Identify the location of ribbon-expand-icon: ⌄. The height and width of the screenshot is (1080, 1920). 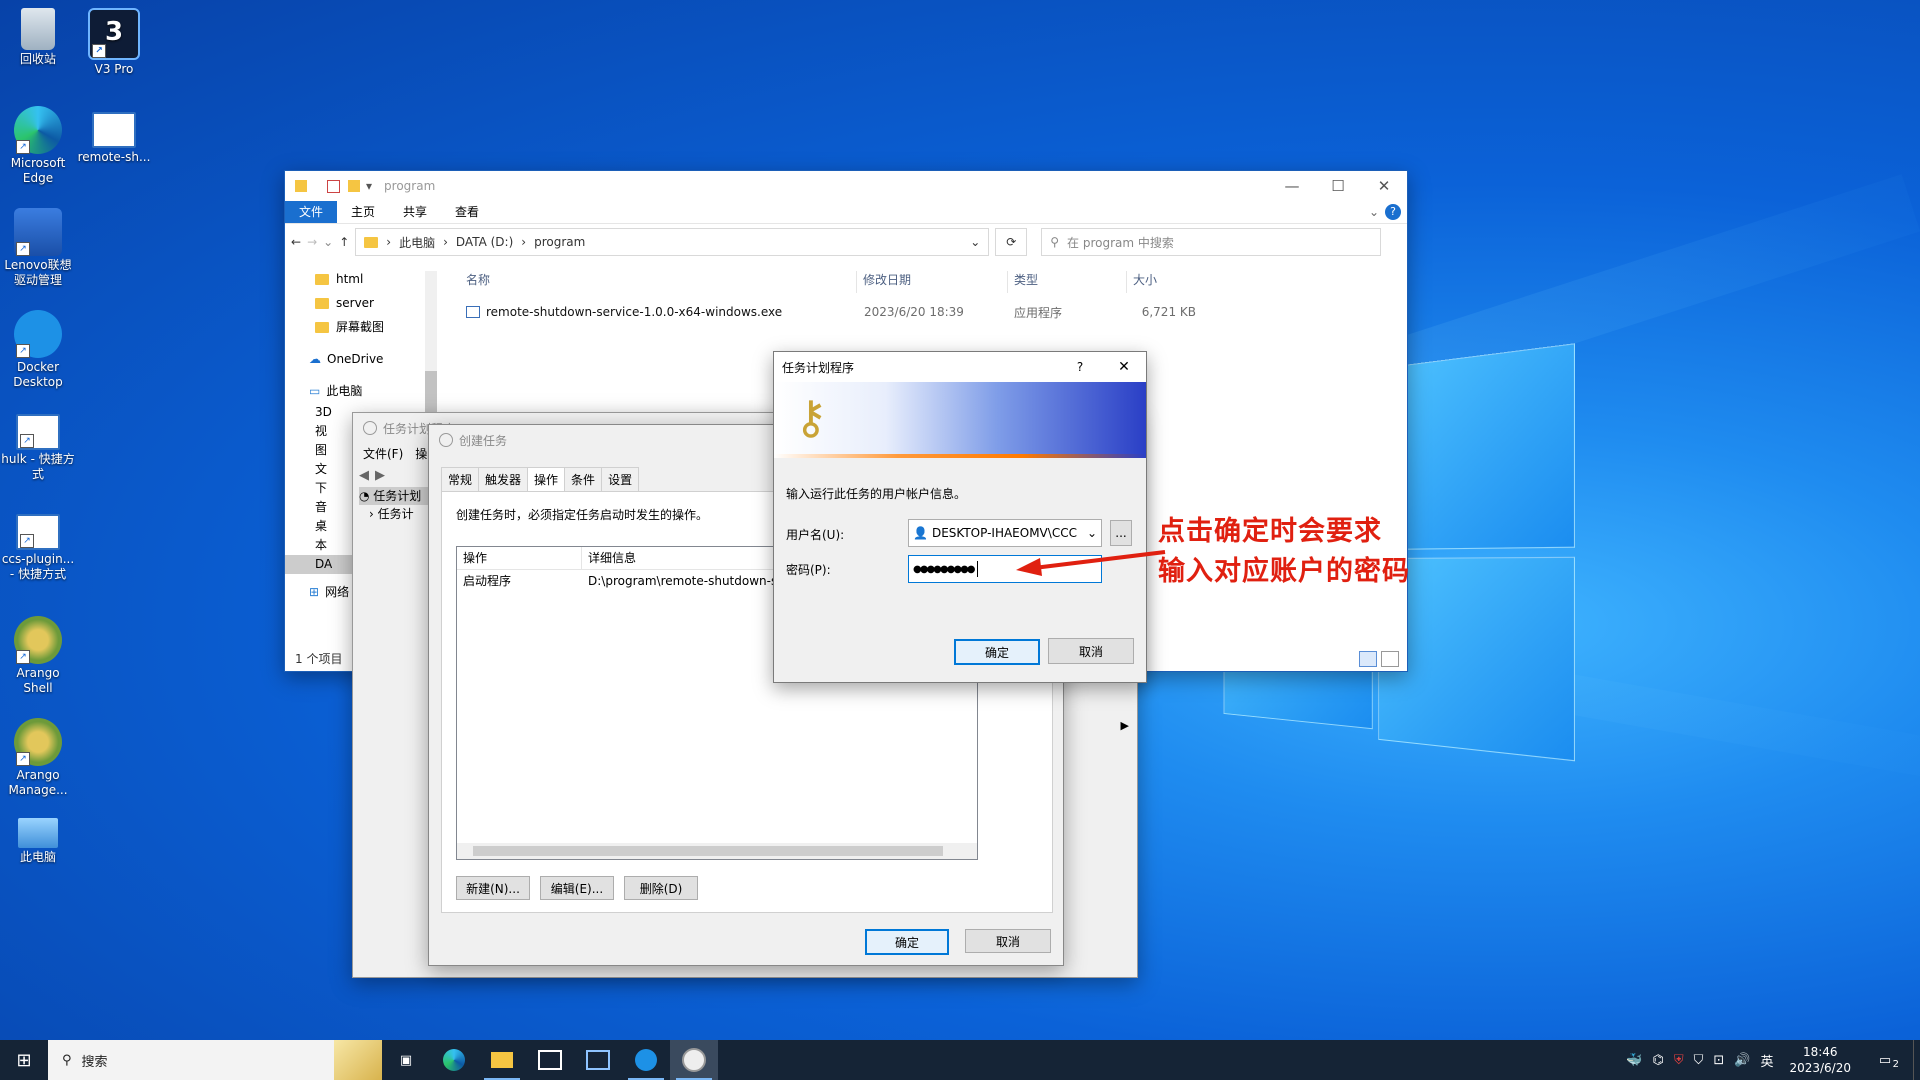
(1374, 212).